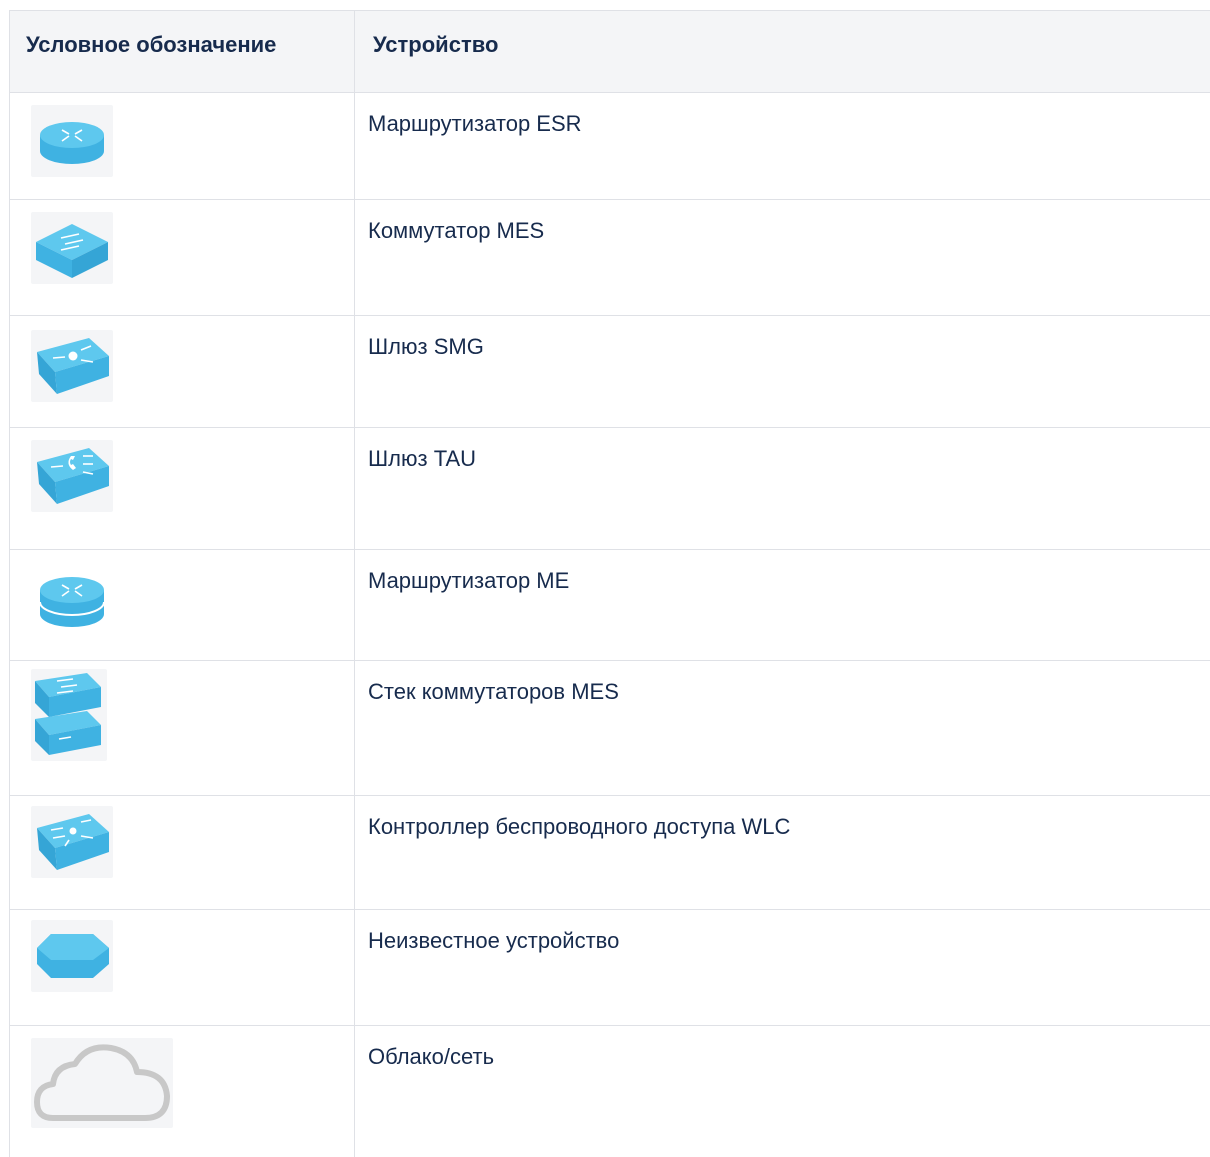 This screenshot has height=1157, width=1210. What do you see at coordinates (782, 488) in the screenshot?
I see `device-cell: Шлюз TAU` at bounding box center [782, 488].